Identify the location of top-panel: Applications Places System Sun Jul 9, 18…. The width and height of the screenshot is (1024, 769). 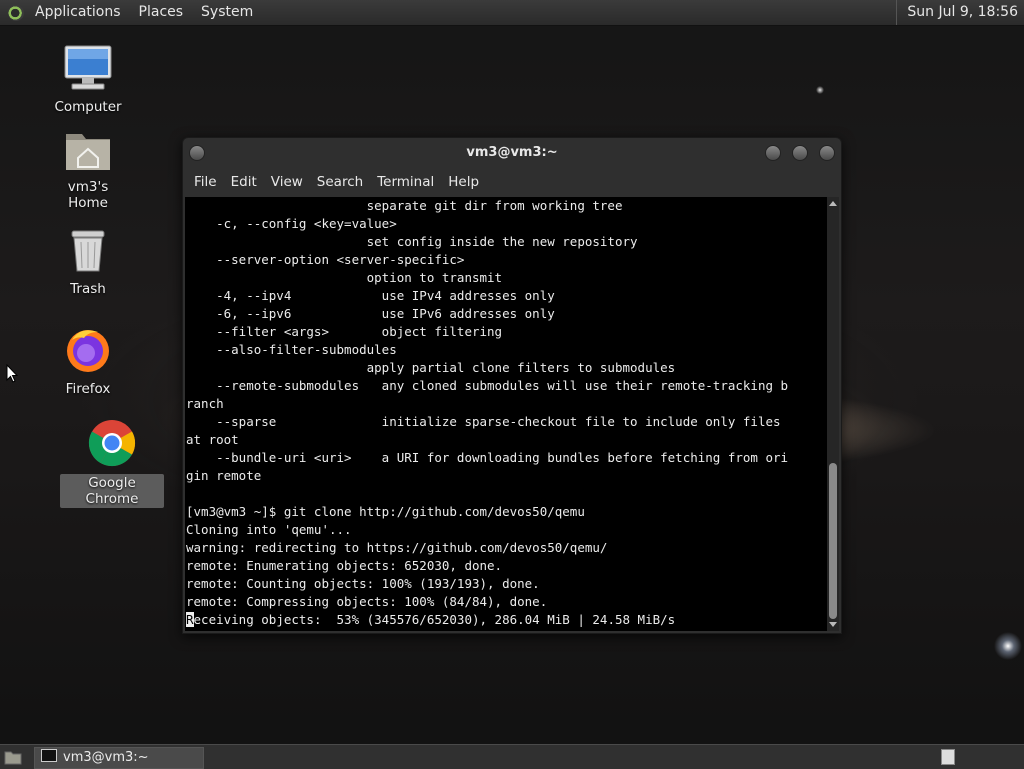
(512, 13).